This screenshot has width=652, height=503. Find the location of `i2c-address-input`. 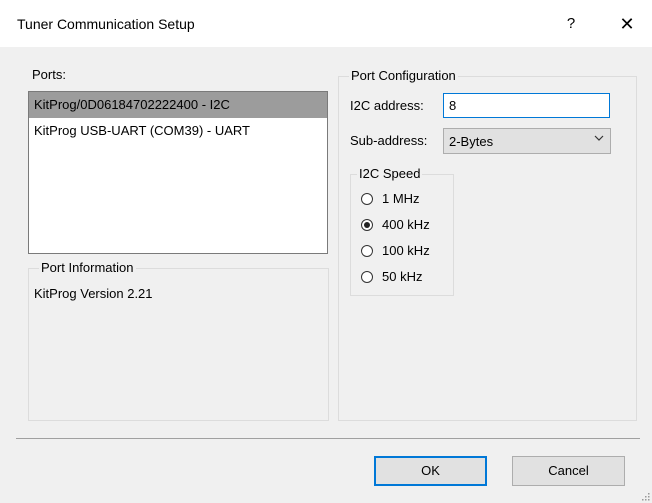

i2c-address-input is located at coordinates (526, 105).